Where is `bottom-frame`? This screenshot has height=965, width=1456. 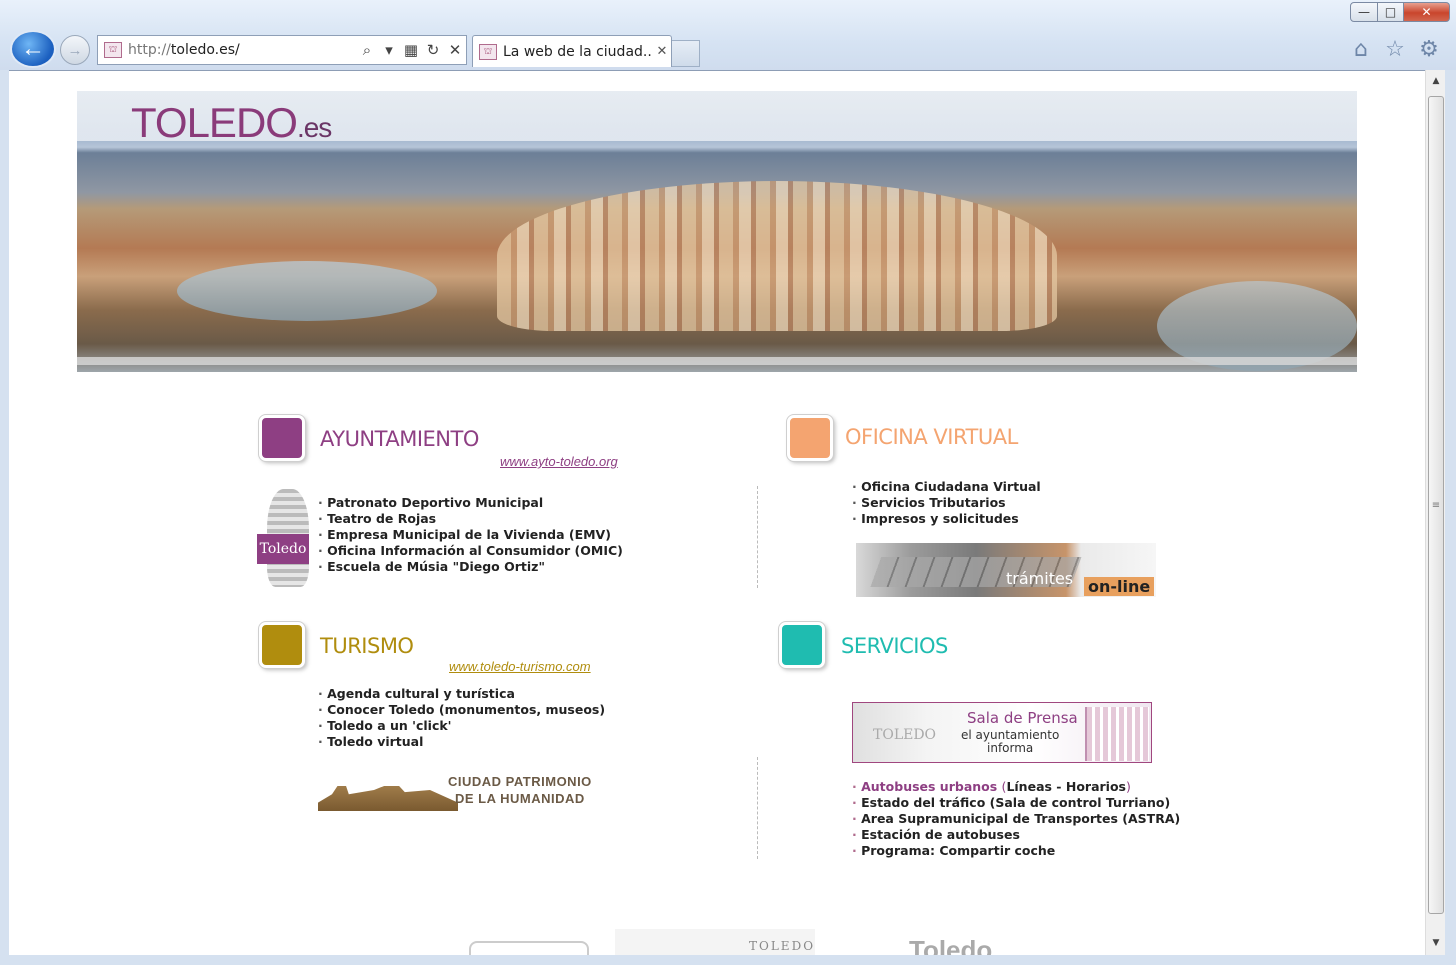 bottom-frame is located at coordinates (728, 960).